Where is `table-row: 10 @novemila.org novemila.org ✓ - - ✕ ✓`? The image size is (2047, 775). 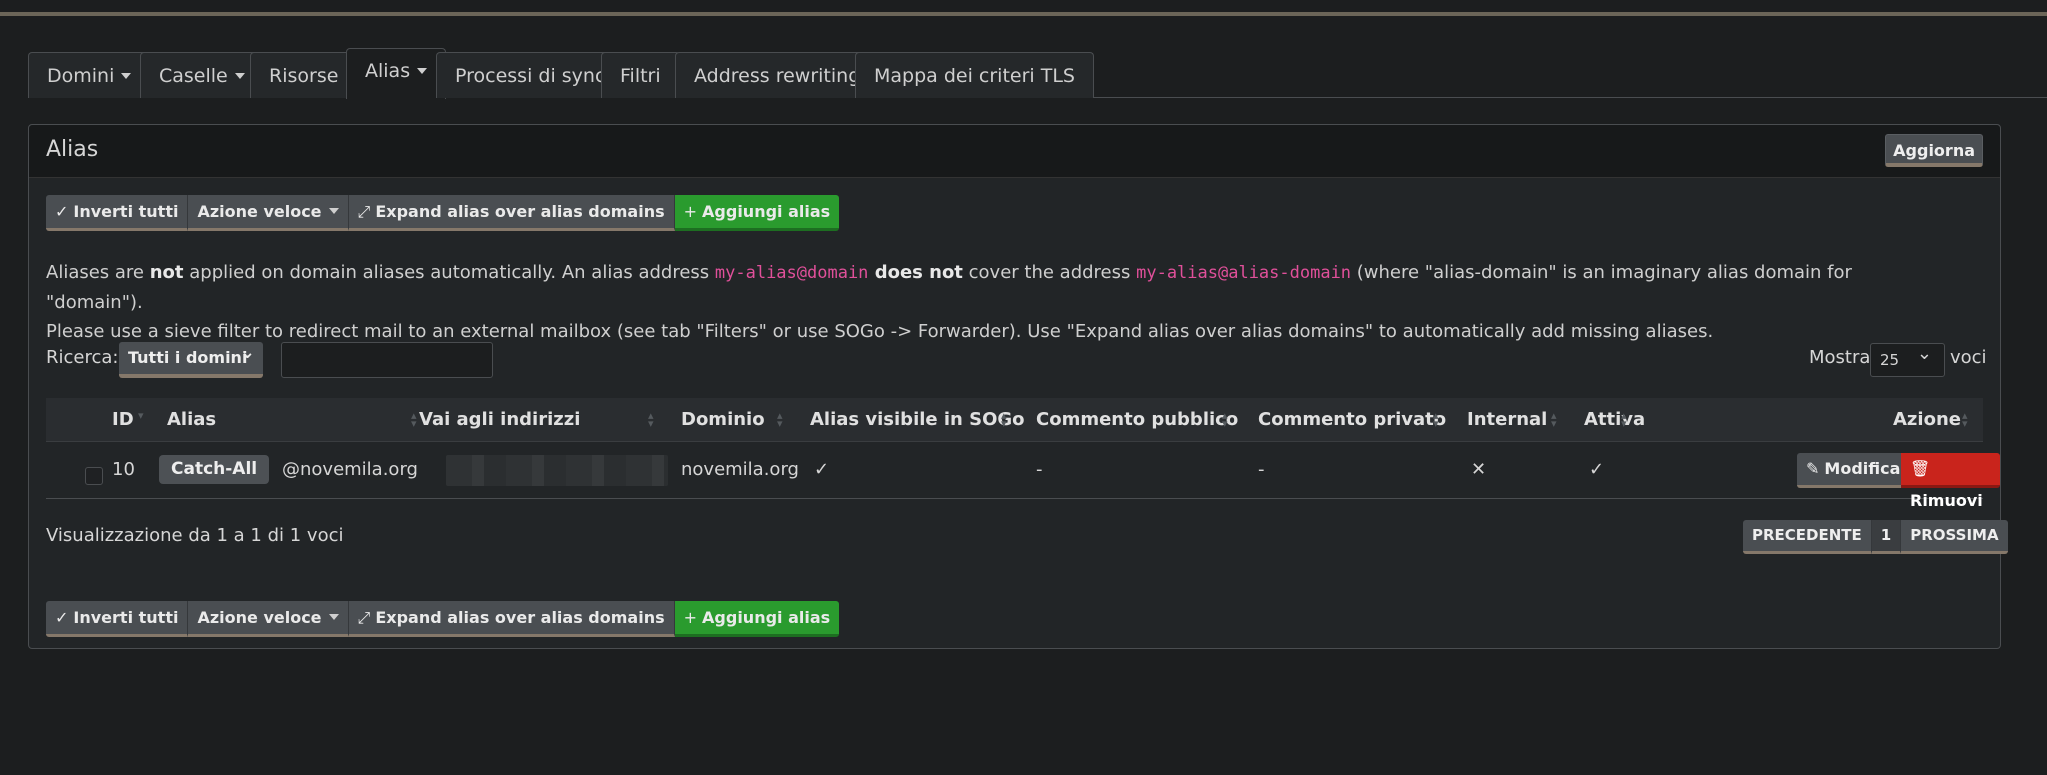
table-row: 10 @novemila.org novemila.org ✓ - - ✕ ✓ is located at coordinates (1014, 470).